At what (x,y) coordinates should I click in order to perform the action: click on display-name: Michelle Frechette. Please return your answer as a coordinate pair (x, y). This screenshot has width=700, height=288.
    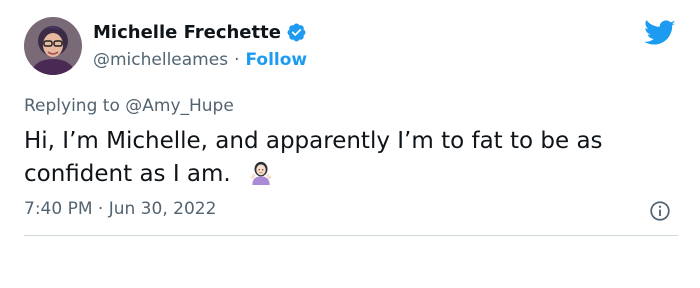
    Looking at the image, I should click on (187, 32).